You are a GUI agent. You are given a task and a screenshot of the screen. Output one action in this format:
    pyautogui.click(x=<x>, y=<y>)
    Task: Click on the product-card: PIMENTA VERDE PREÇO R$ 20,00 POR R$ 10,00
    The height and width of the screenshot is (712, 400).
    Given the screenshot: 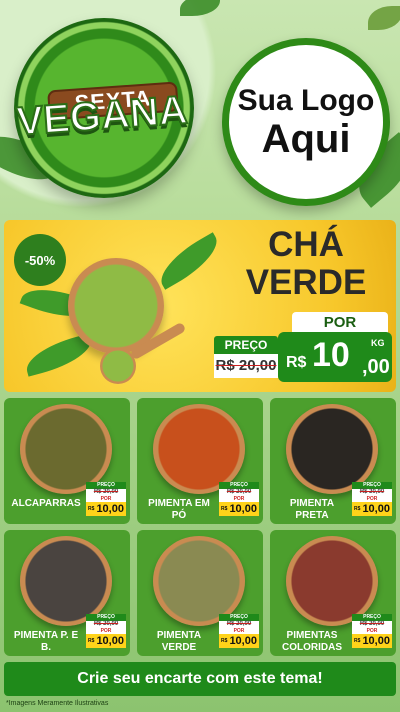 What is the action you would take?
    pyautogui.click(x=200, y=593)
    